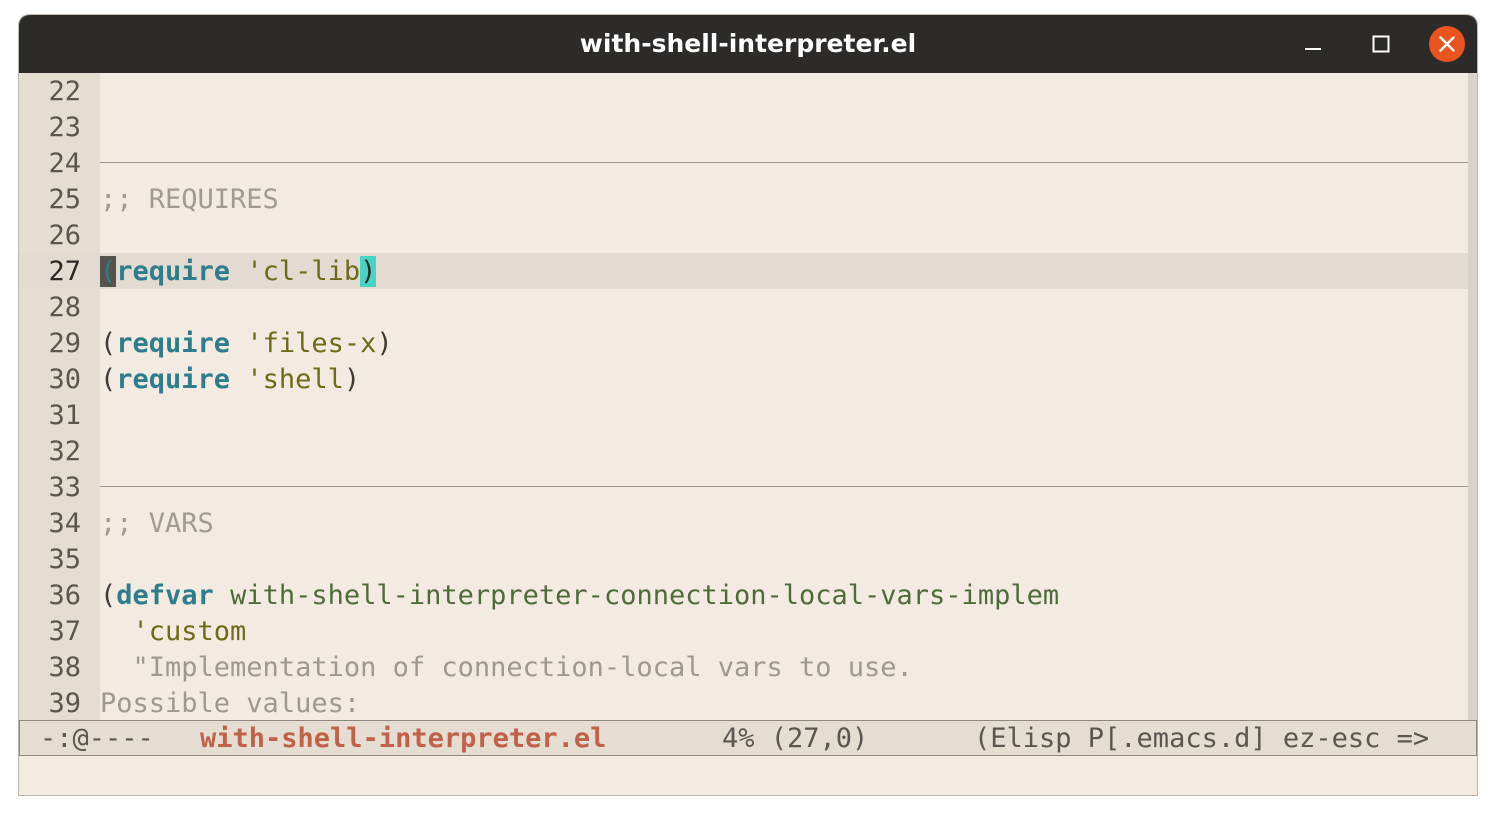  I want to click on line-number: 24, so click(64, 163).